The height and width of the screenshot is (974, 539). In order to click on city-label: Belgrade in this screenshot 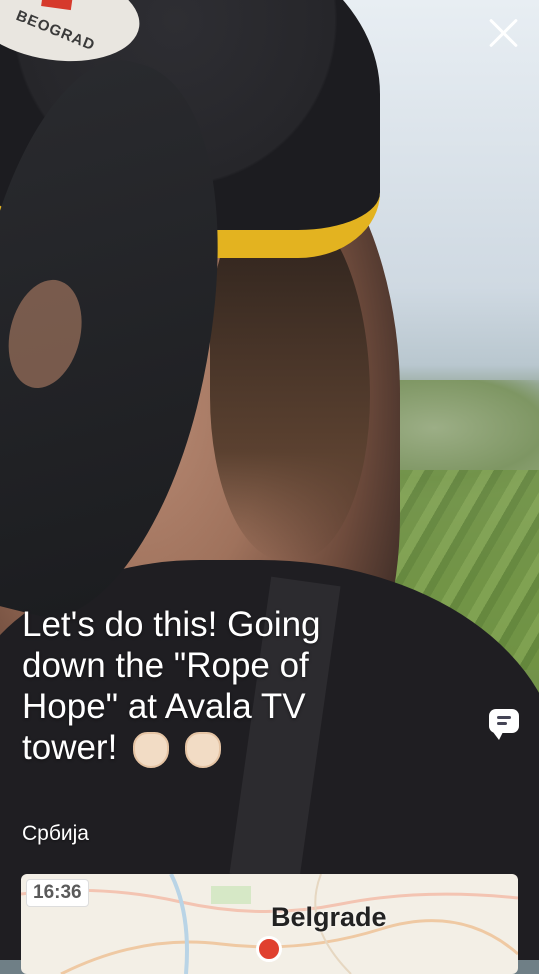, I will do `click(329, 917)`.